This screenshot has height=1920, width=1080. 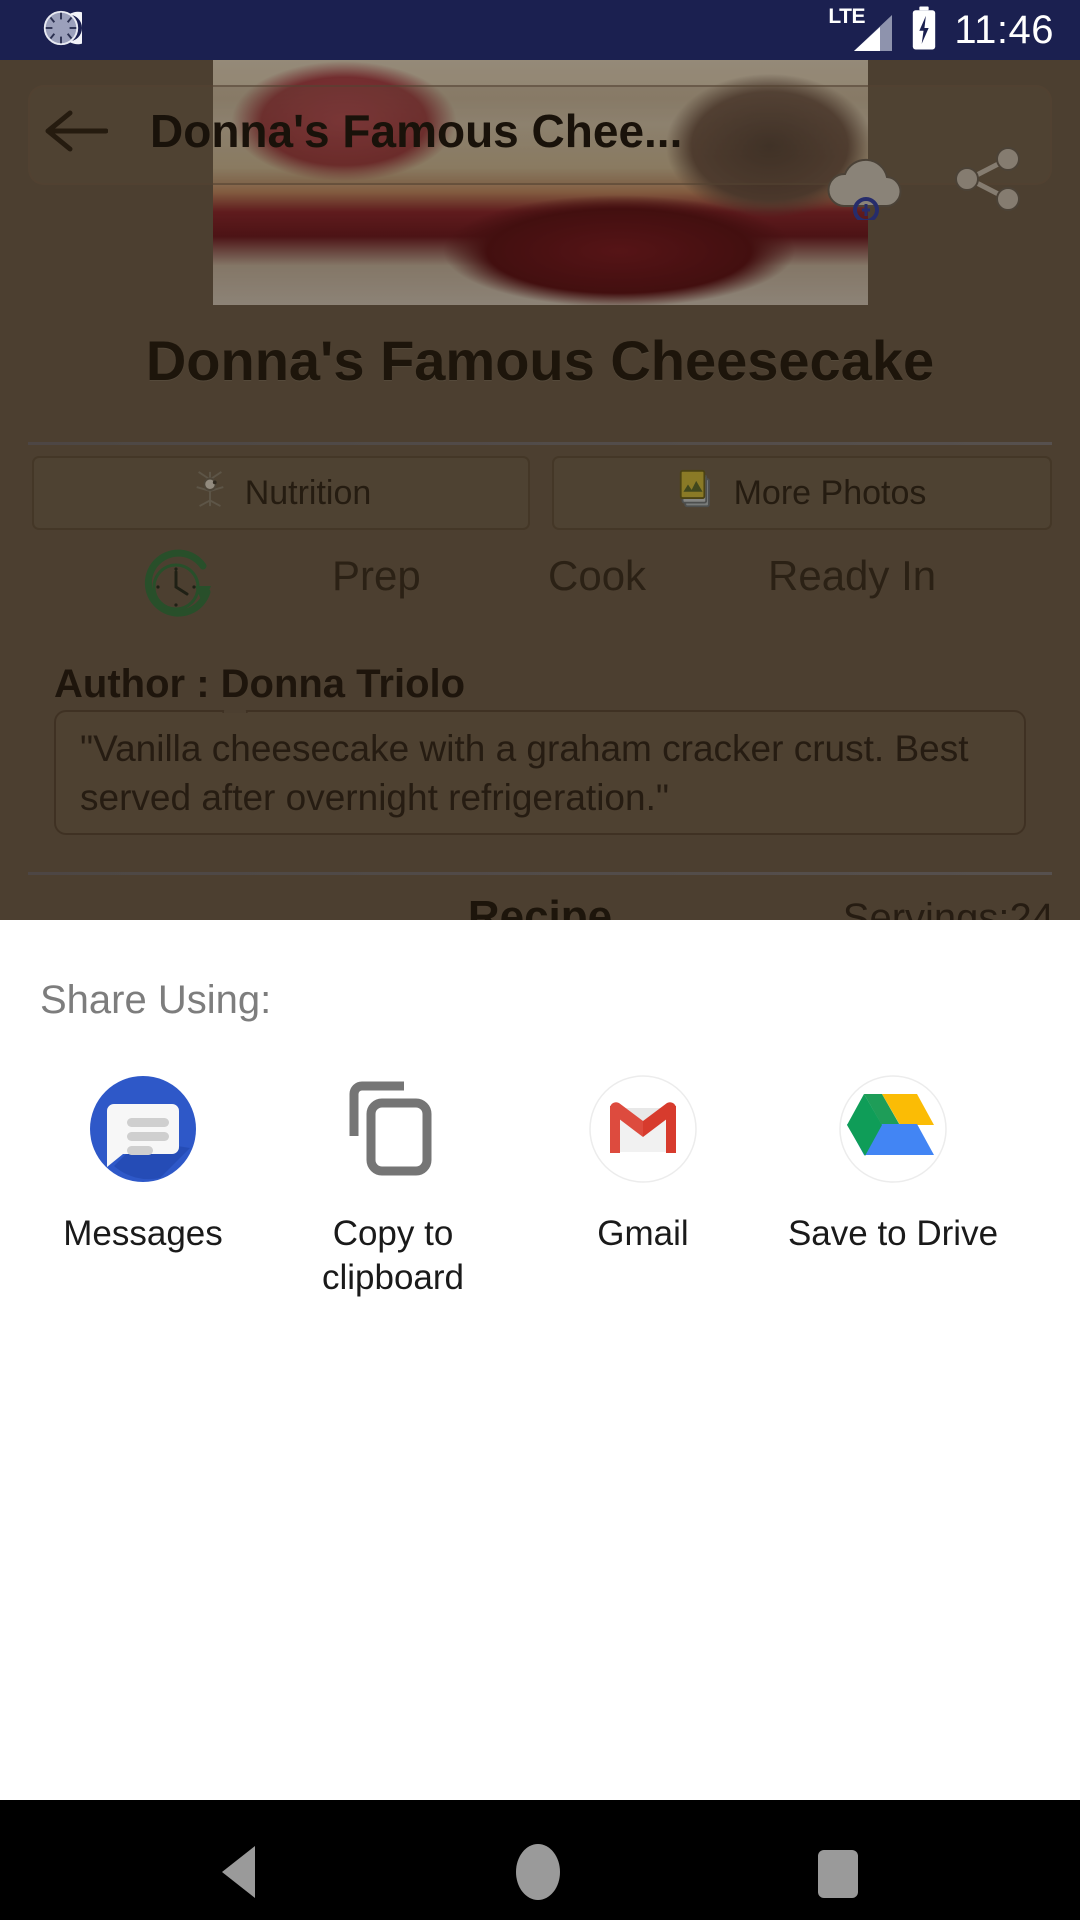 What do you see at coordinates (143, 1233) in the screenshot?
I see `share-target-label: Messages` at bounding box center [143, 1233].